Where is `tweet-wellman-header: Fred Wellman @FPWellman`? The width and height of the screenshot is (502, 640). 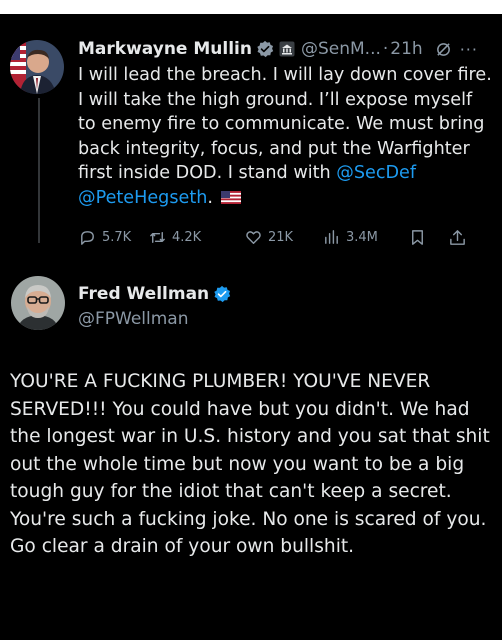 tweet-wellman-header: Fred Wellman @FPWellman is located at coordinates (154, 305).